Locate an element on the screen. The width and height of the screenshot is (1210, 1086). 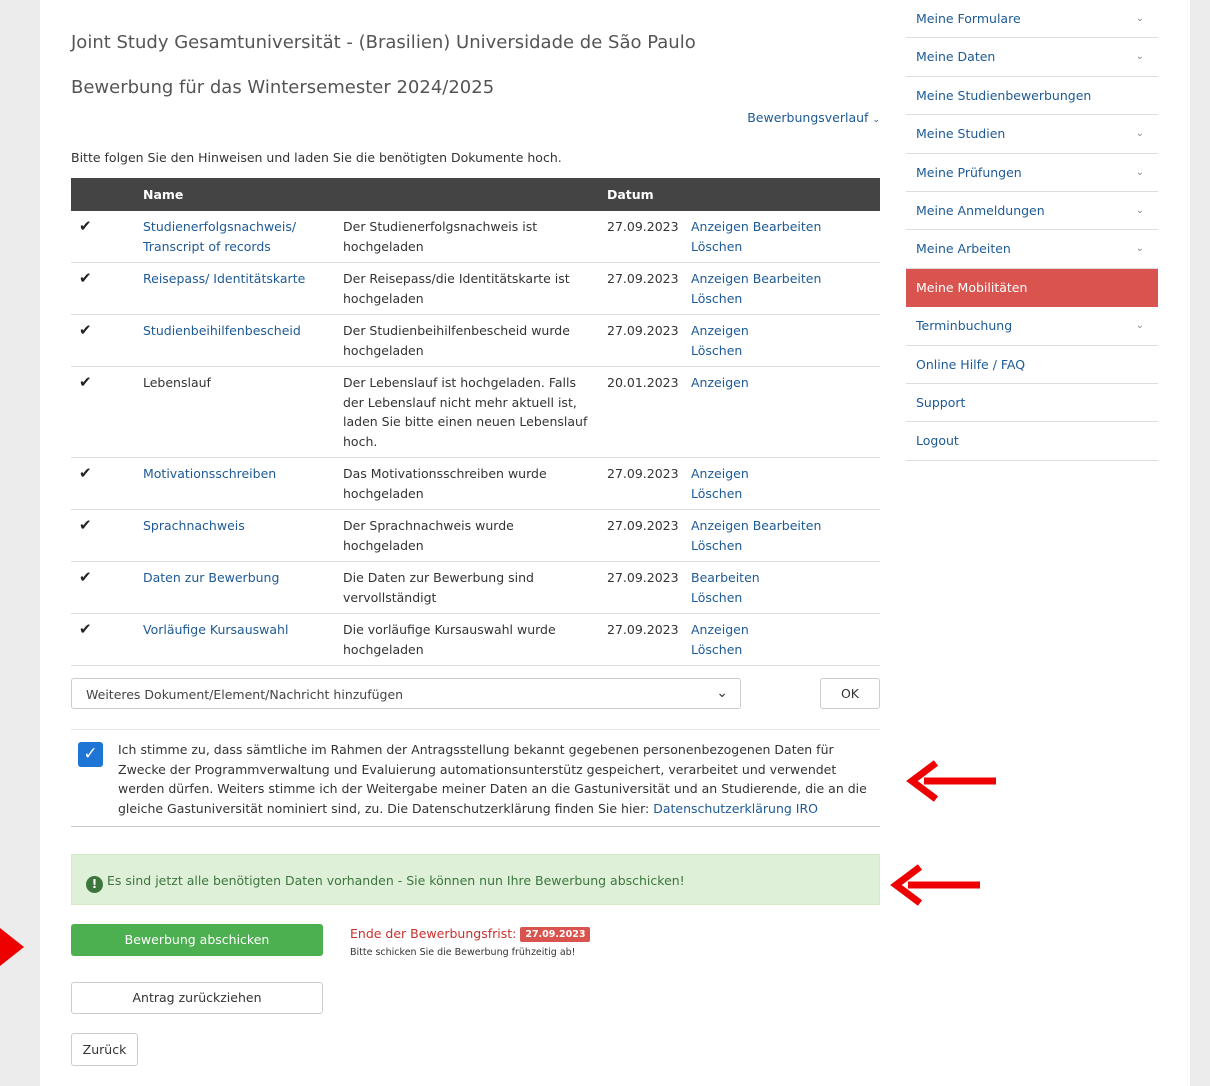
arrow-right-annotation is located at coordinates (12, 947).